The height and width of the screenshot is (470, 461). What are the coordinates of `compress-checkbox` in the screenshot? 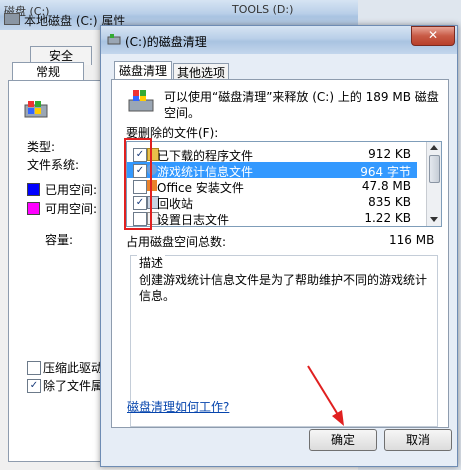 It's located at (34, 368).